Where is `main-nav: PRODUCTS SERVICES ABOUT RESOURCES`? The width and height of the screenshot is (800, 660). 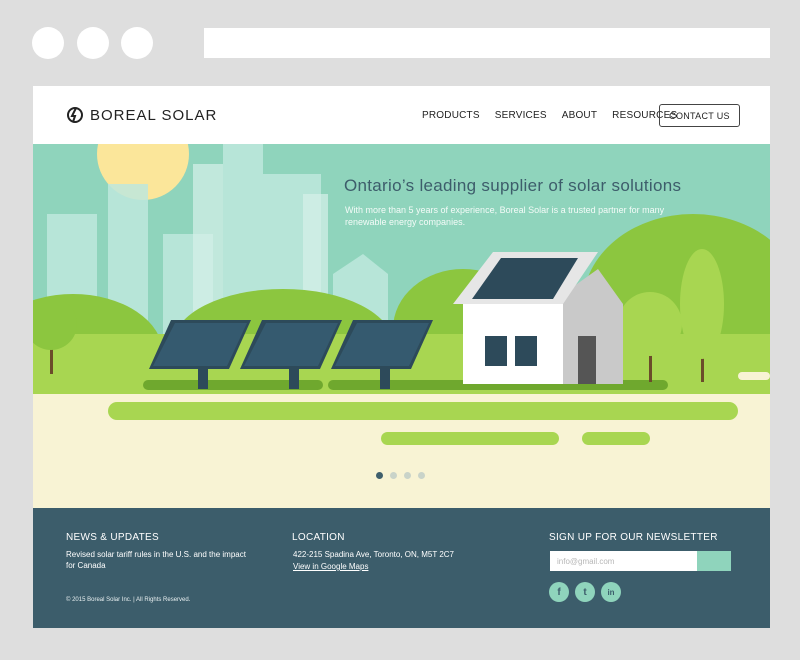
main-nav: PRODUCTS SERVICES ABOUT RESOURCES is located at coordinates (549, 115).